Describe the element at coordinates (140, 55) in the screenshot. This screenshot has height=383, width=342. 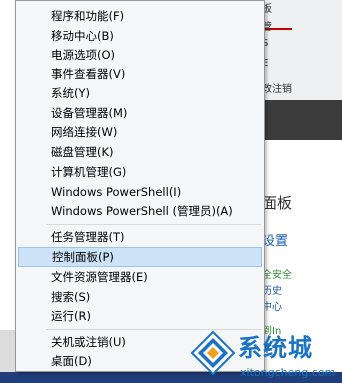
I see `menu-item-power-options: 电源选项(O)` at that location.